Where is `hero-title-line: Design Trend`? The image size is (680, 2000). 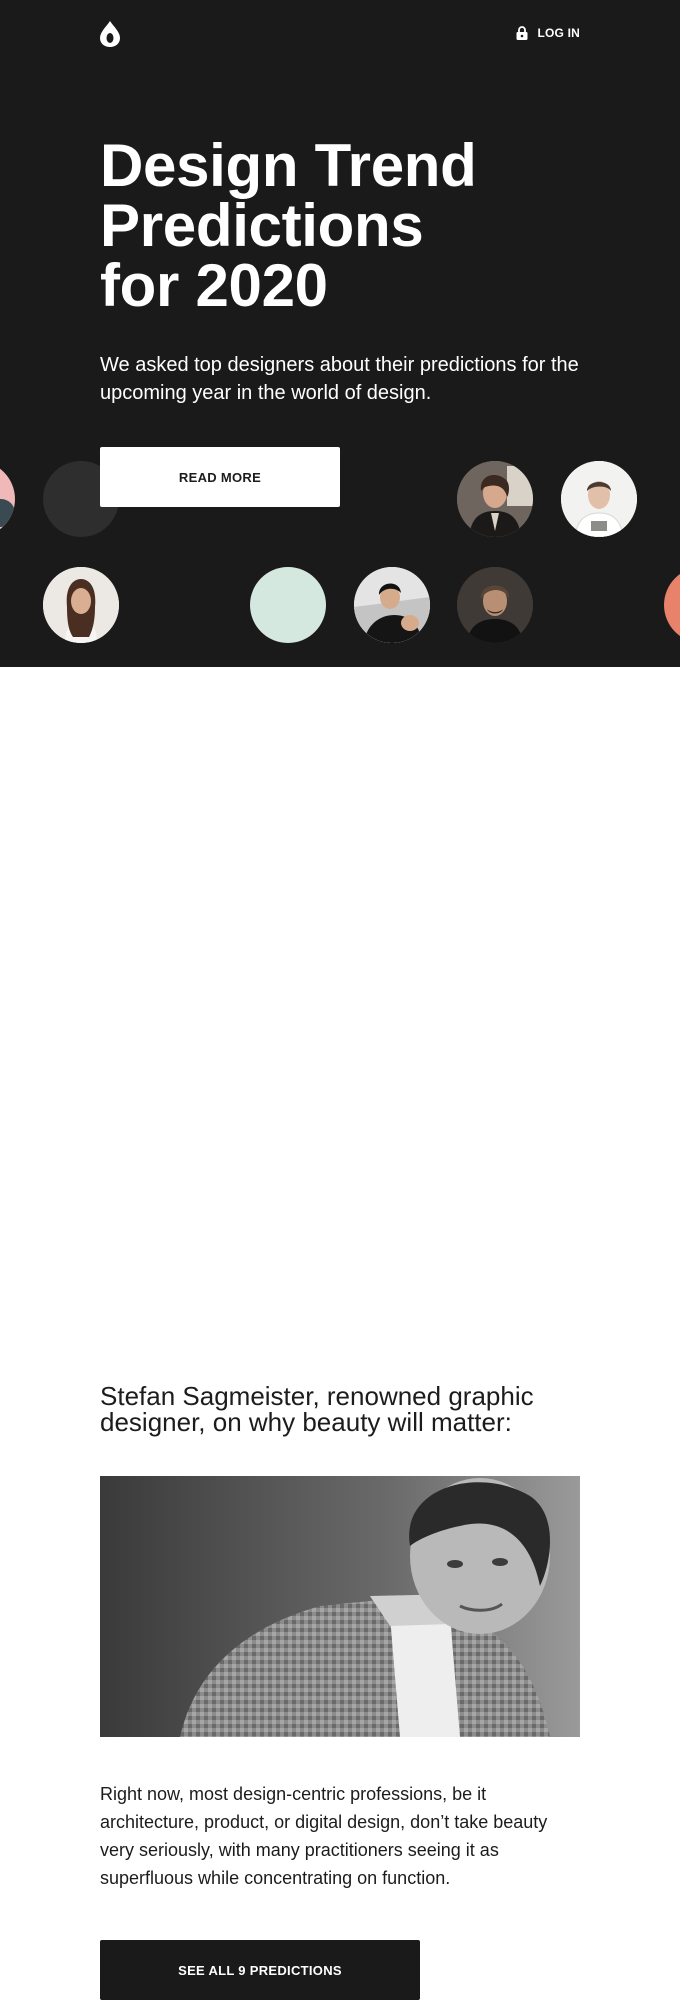
hero-title-line: Design Trend is located at coordinates (288, 165).